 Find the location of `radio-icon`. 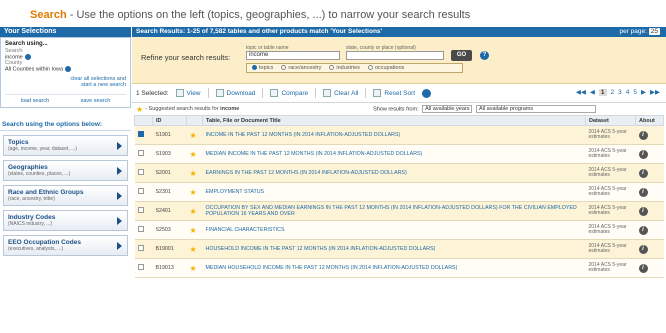

radio-icon is located at coordinates (370, 68).